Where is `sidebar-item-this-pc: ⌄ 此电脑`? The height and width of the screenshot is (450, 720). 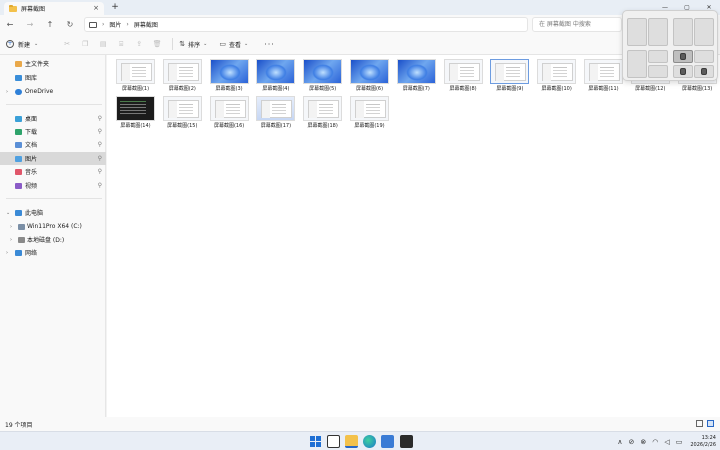
sidebar-item-this-pc: ⌄ 此电脑 is located at coordinates (53, 212).